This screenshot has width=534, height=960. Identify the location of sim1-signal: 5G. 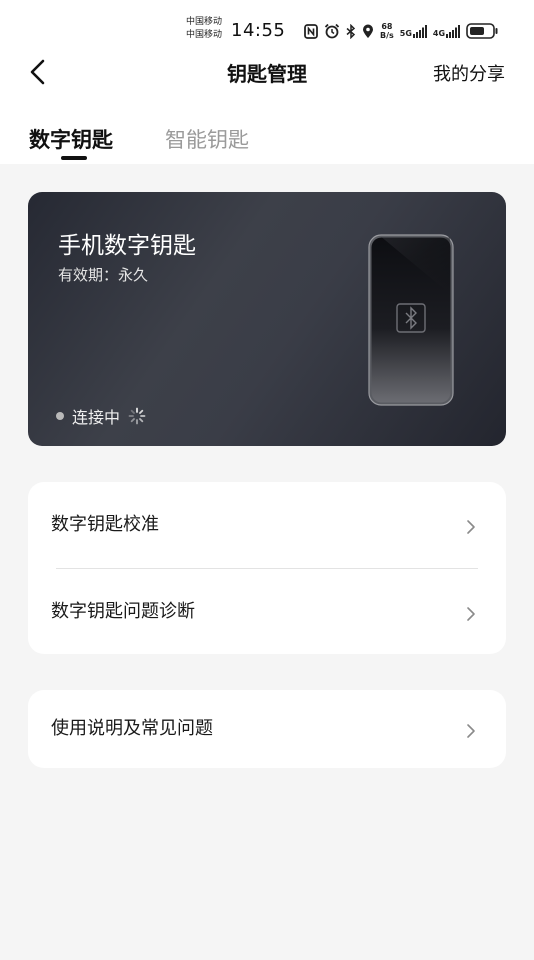
(413, 31).